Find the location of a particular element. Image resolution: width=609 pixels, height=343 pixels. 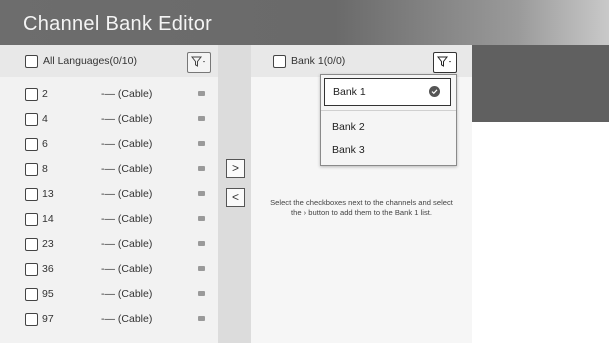

window-title: Channel Bank Editor is located at coordinates (118, 24).